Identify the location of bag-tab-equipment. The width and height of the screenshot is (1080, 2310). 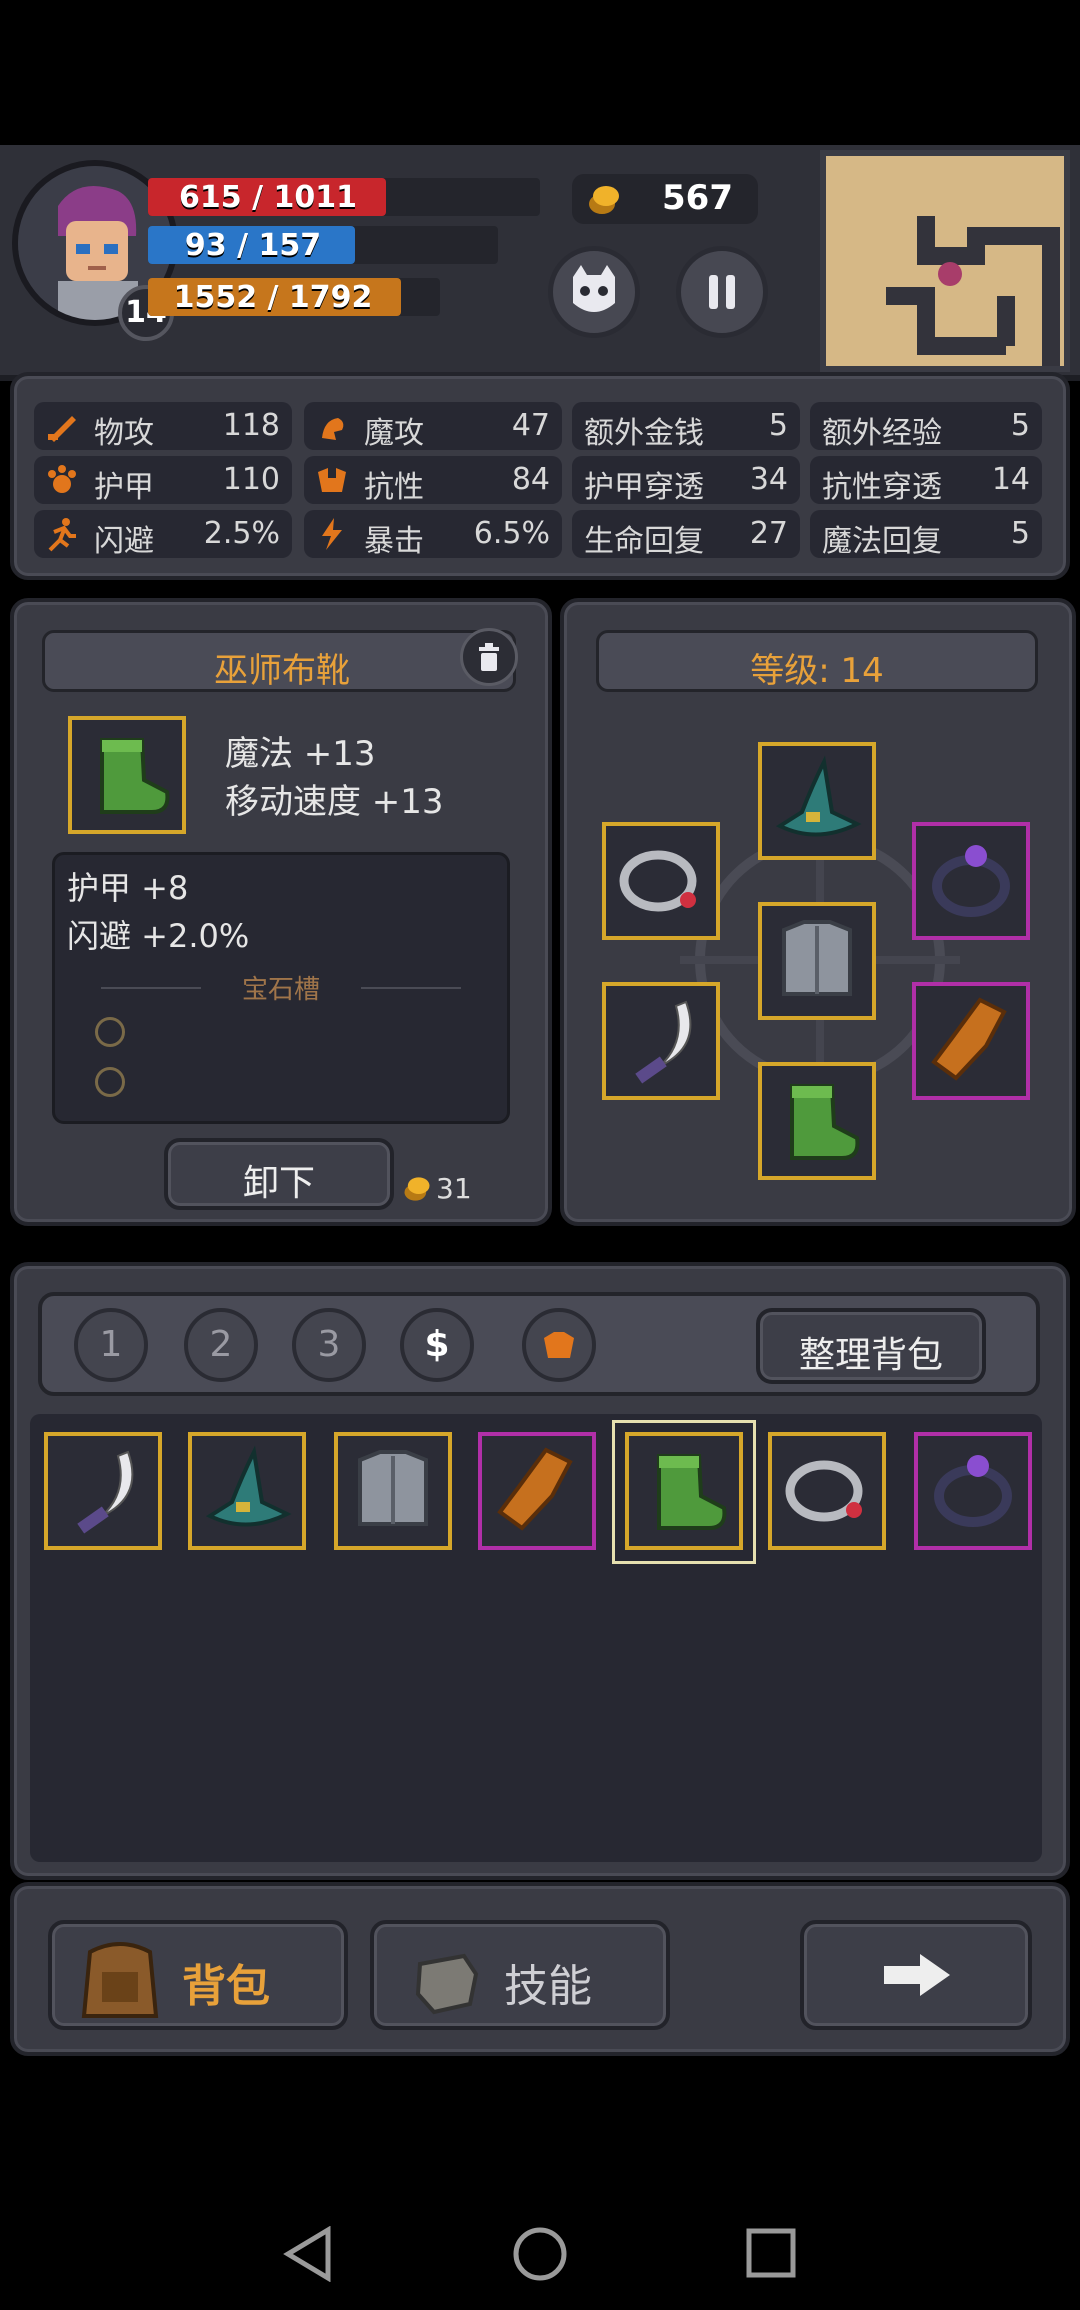
(559, 1345).